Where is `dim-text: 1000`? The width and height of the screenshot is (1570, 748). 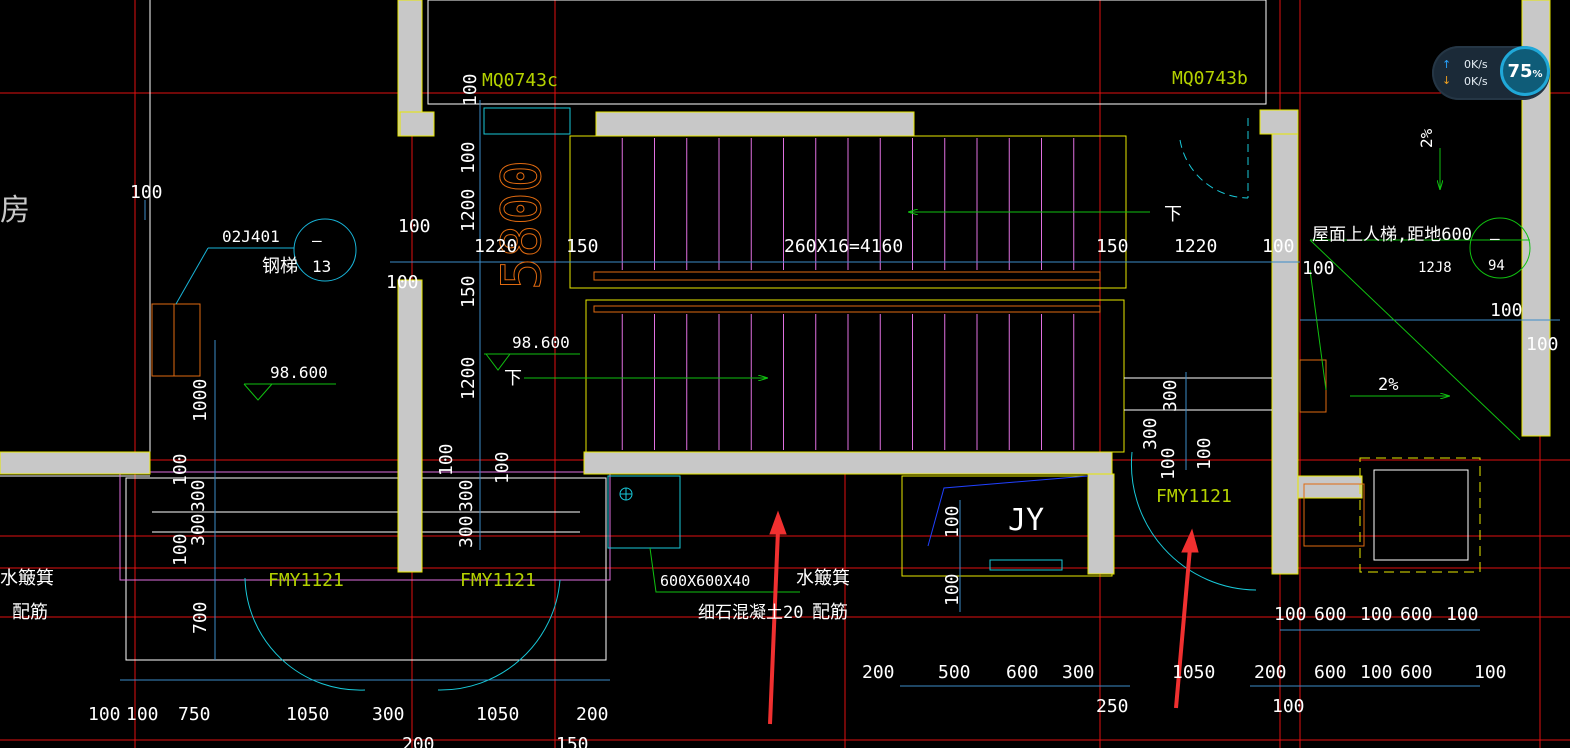 dim-text: 1000 is located at coordinates (200, 400).